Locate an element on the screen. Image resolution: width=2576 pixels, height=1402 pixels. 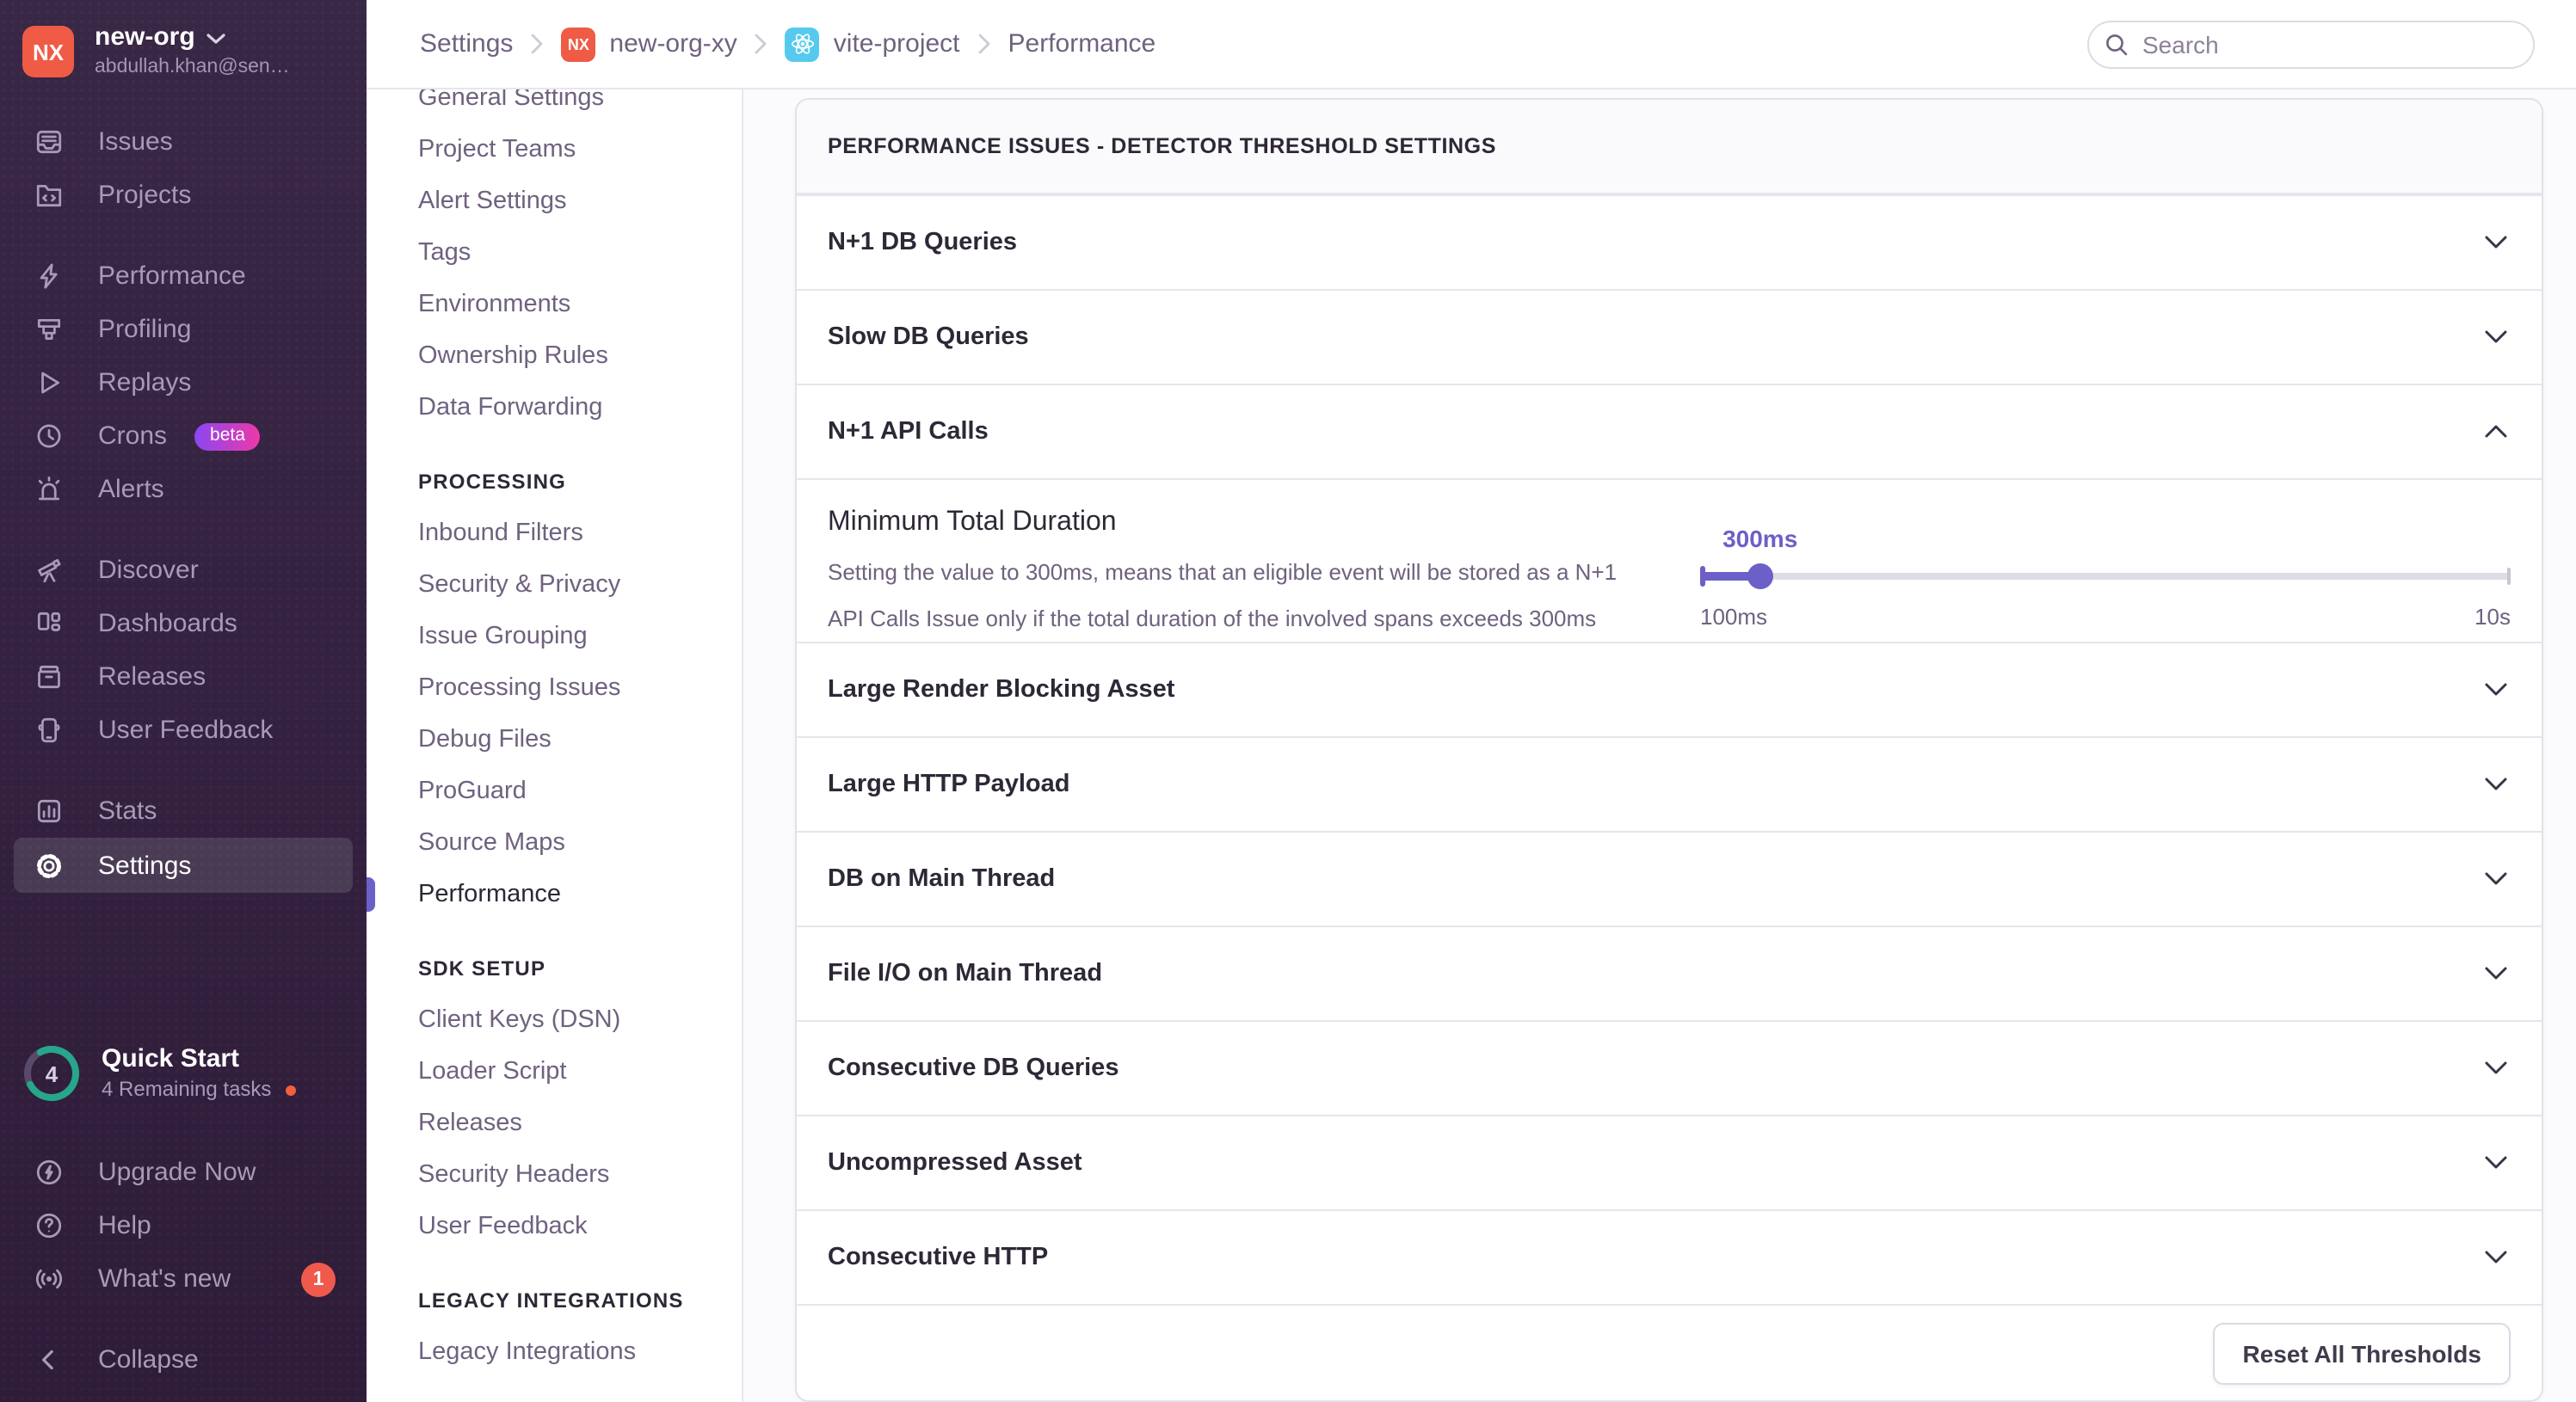
slider-end-cap is located at coordinates (2508, 576).